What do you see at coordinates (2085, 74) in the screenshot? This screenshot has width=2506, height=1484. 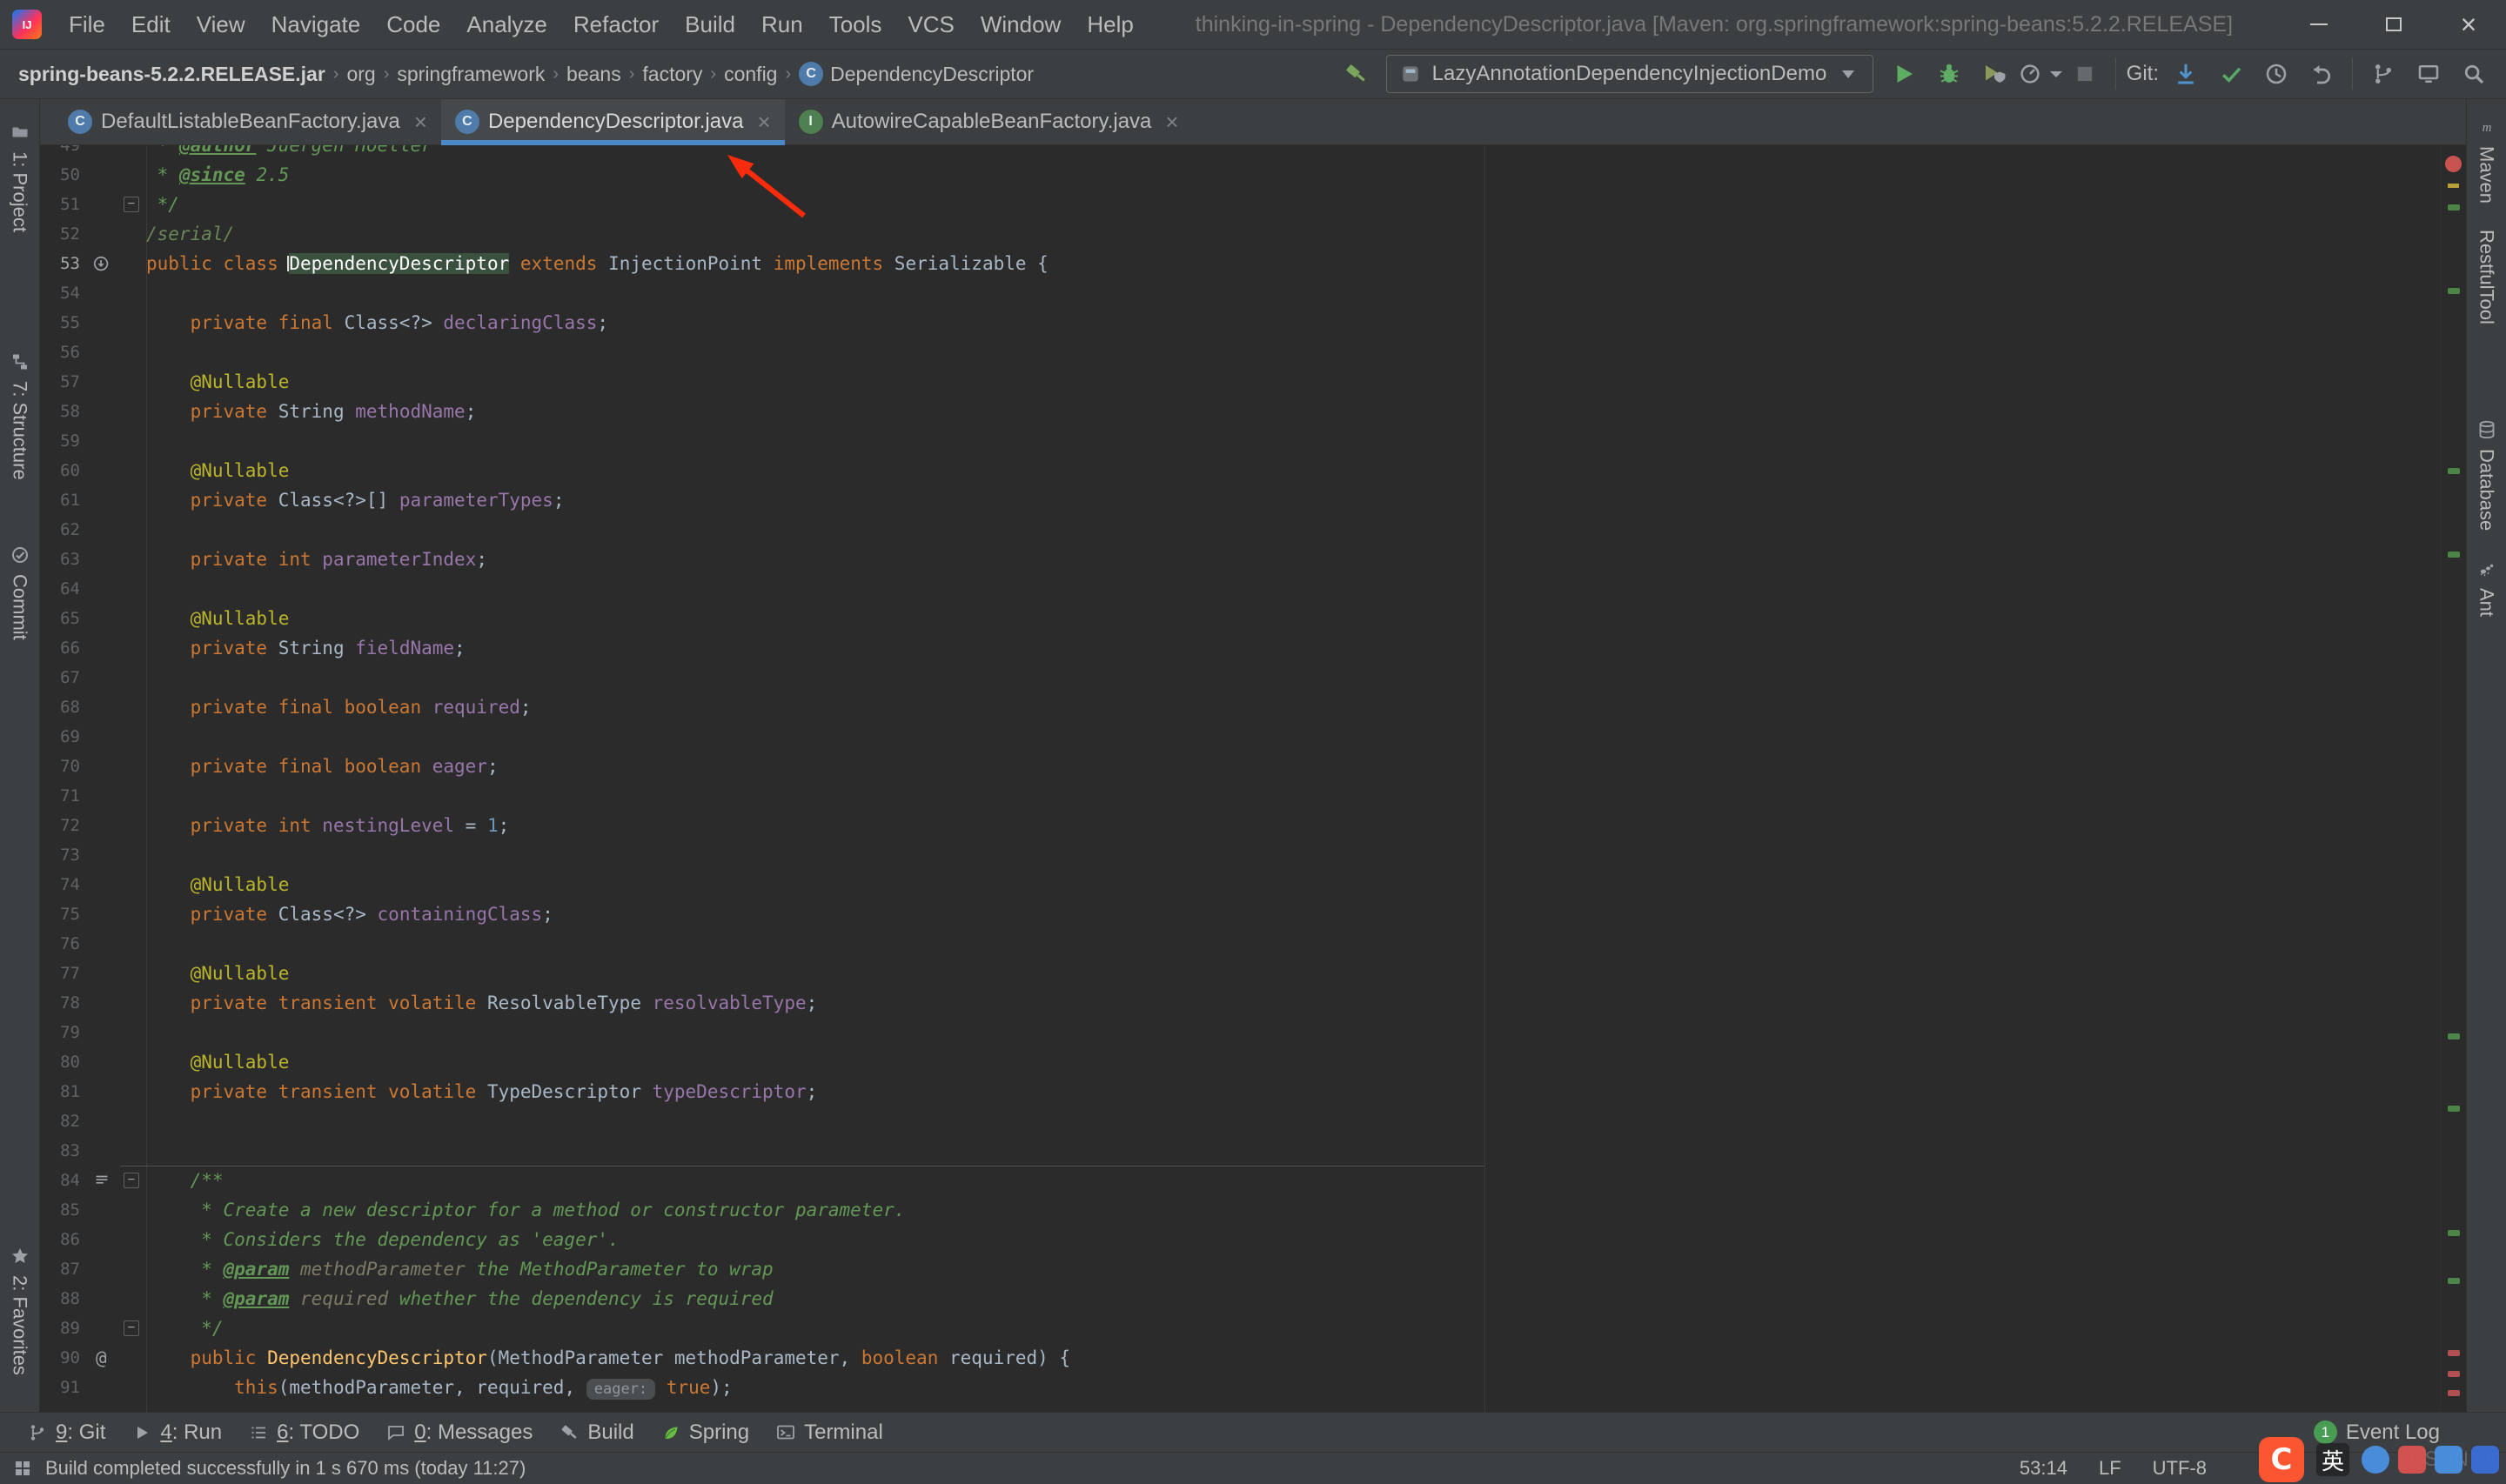 I see `stop-button` at bounding box center [2085, 74].